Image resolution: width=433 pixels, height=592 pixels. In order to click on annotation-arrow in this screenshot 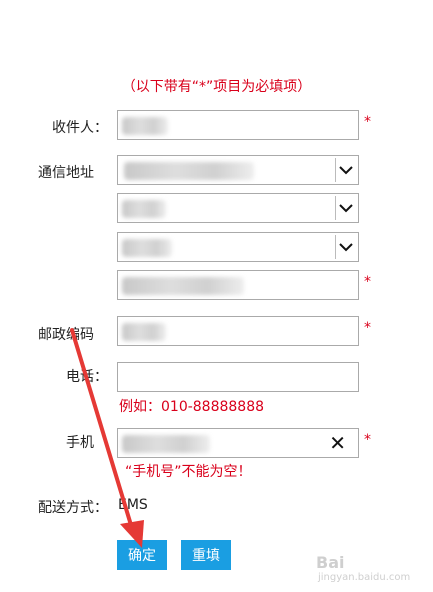, I will do `click(107, 438)`.